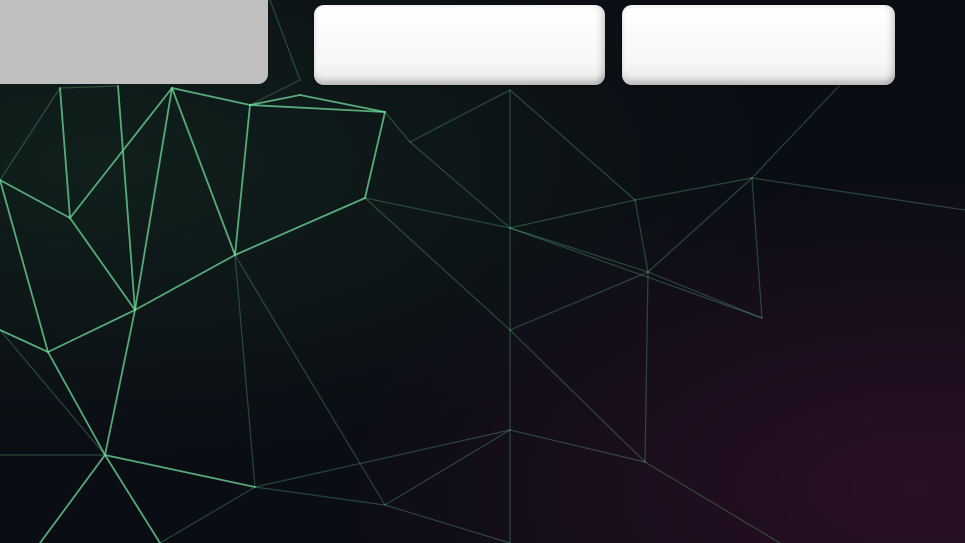 The image size is (965, 543). I want to click on gray-panel-label, so click(134, 21).